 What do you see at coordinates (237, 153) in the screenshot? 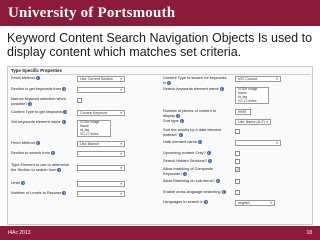
I see `upcoming-only-checkbox` at bounding box center [237, 153].